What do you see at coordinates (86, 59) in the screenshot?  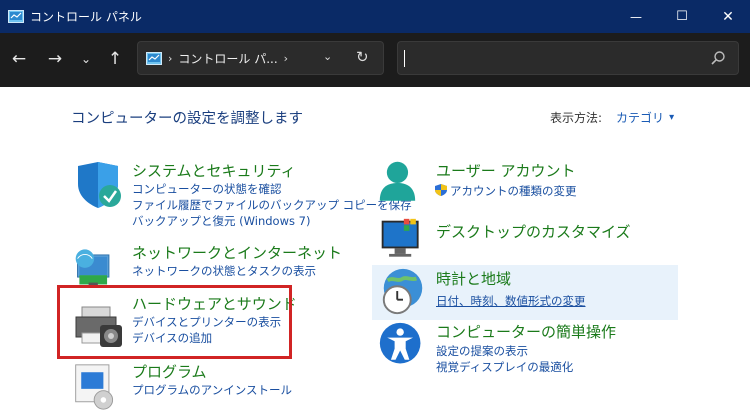 I see `recent-locations-icon: ⌄` at bounding box center [86, 59].